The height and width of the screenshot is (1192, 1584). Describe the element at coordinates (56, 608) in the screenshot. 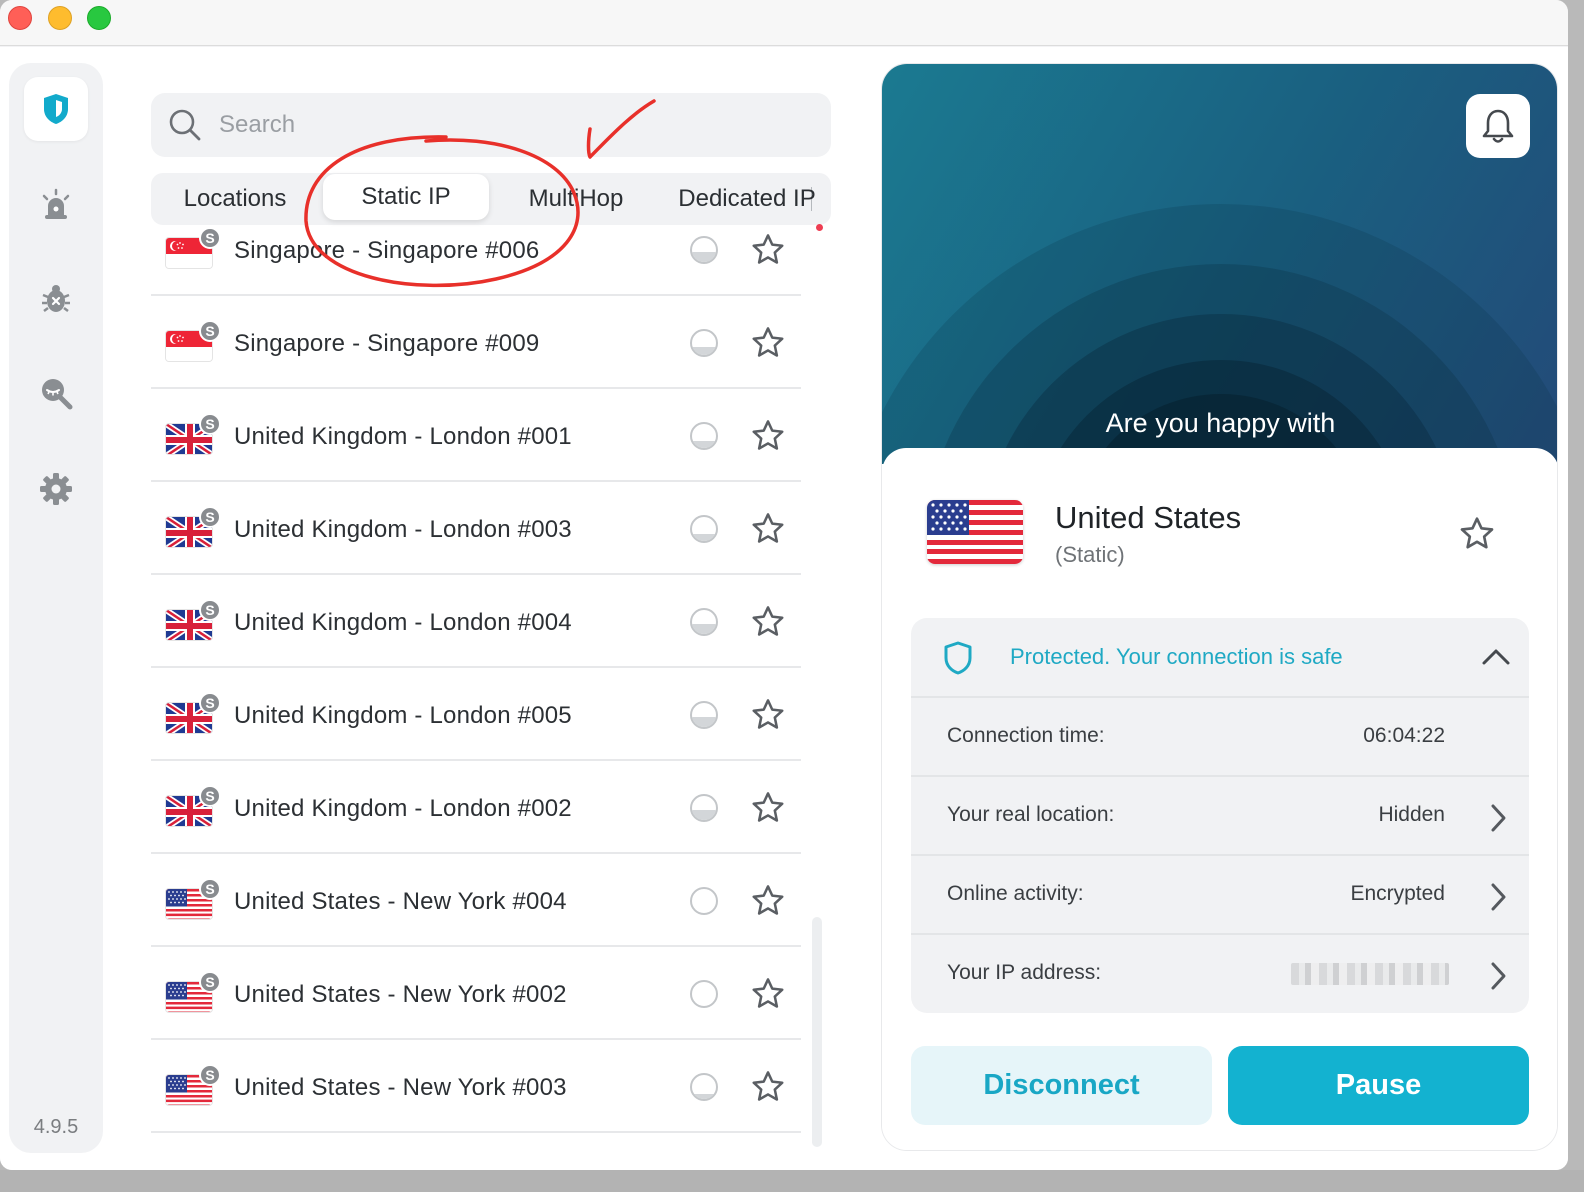

I see `sidebar: 4.9.5` at that location.